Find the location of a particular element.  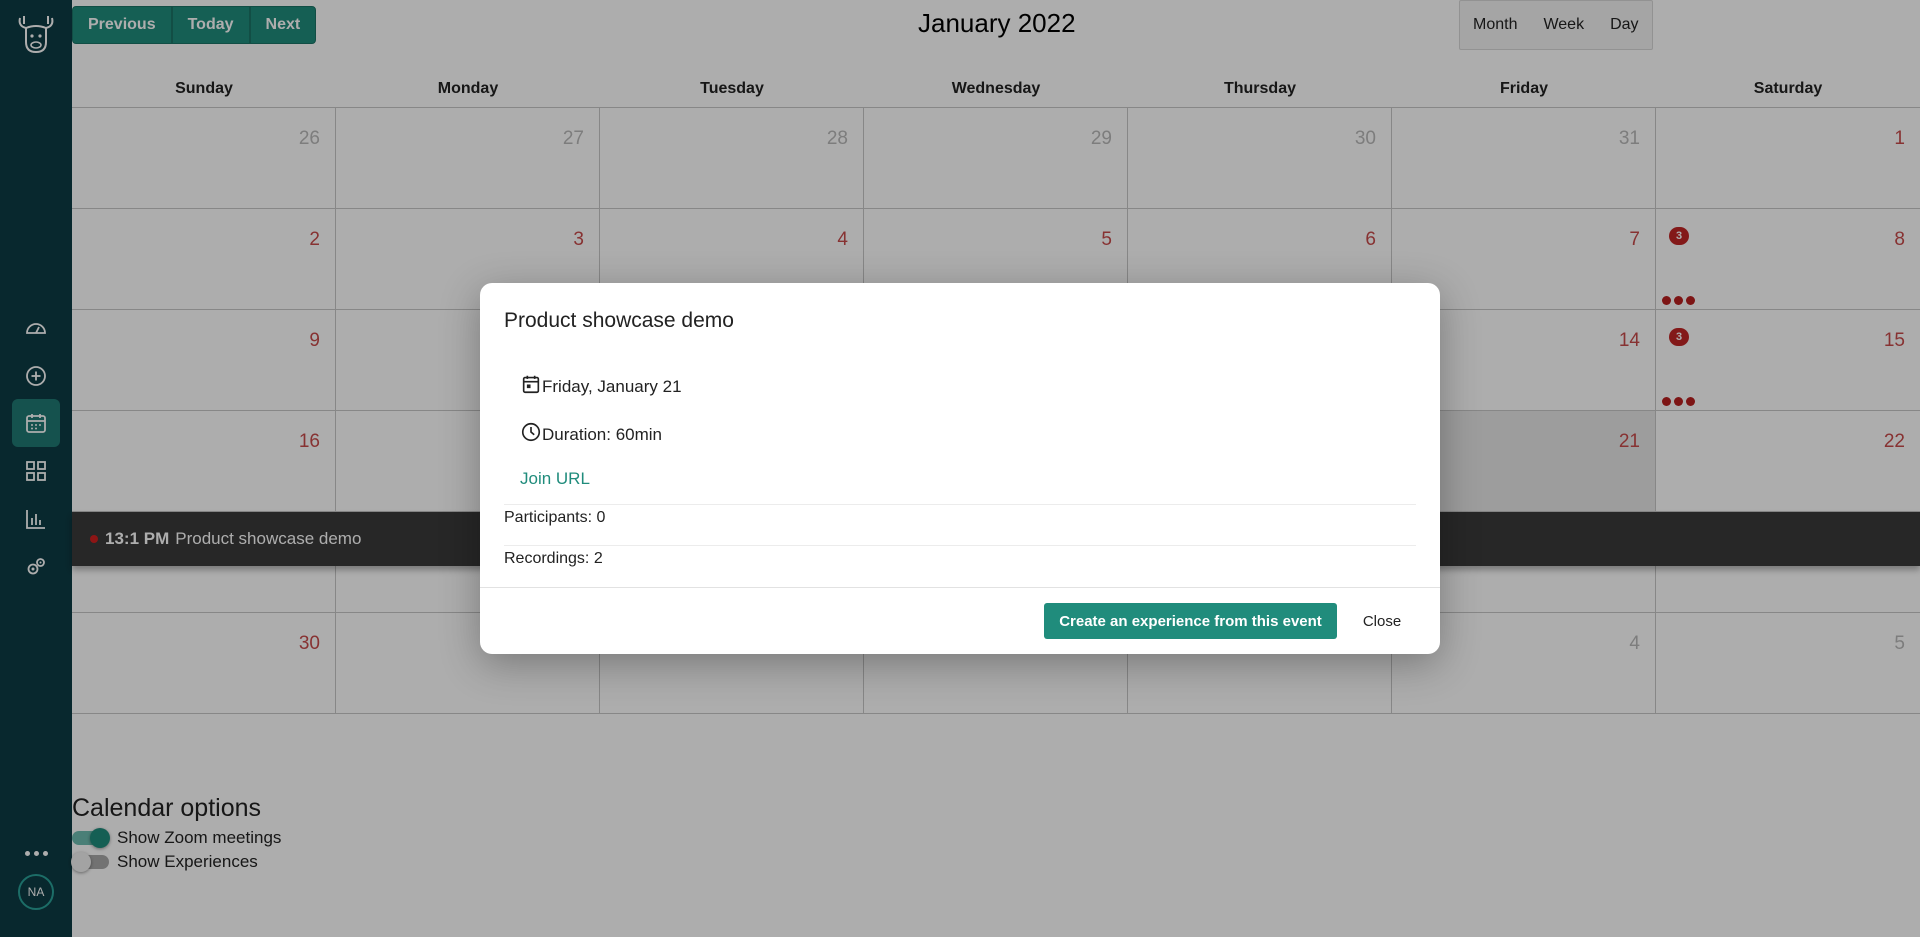

close-button: Close is located at coordinates (1382, 621).